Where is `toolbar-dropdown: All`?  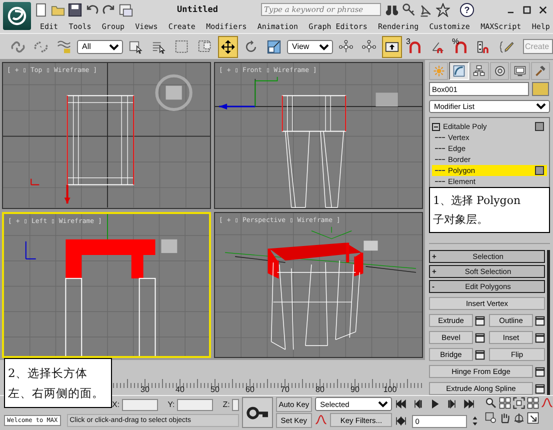
toolbar-dropdown: All is located at coordinates (100, 47).